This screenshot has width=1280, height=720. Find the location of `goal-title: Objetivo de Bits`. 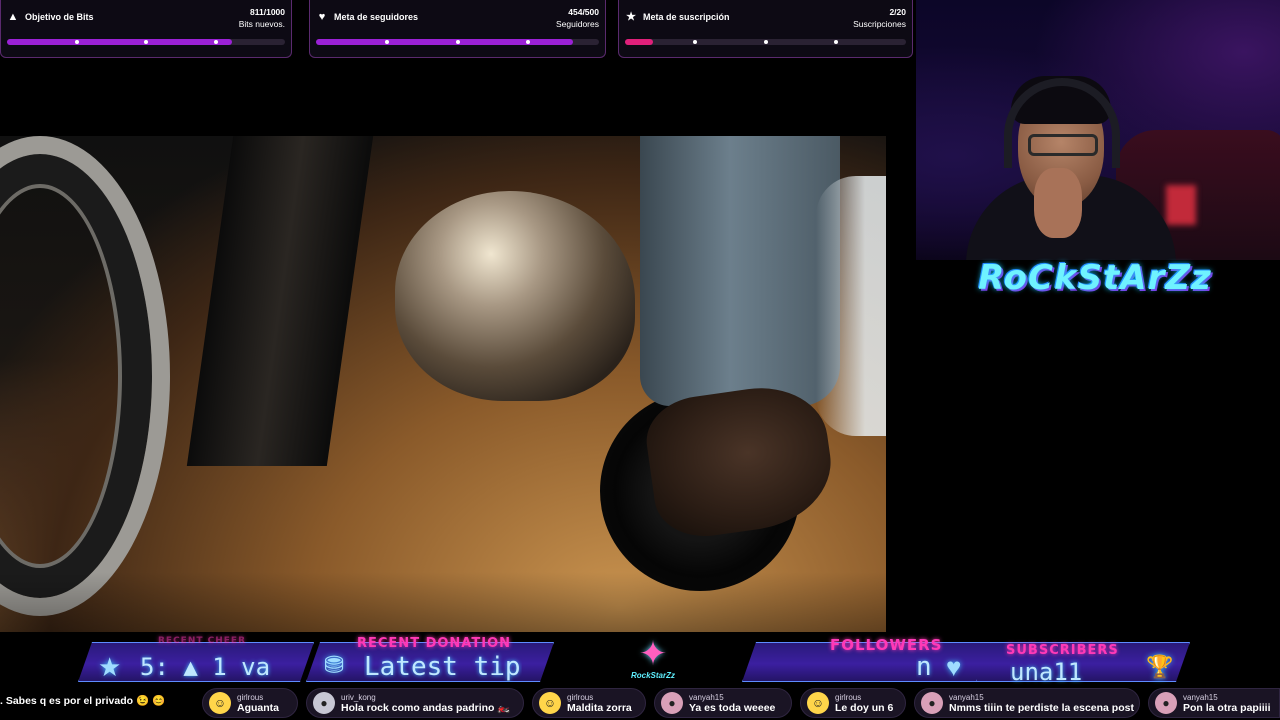

goal-title: Objetivo de Bits is located at coordinates (59, 17).